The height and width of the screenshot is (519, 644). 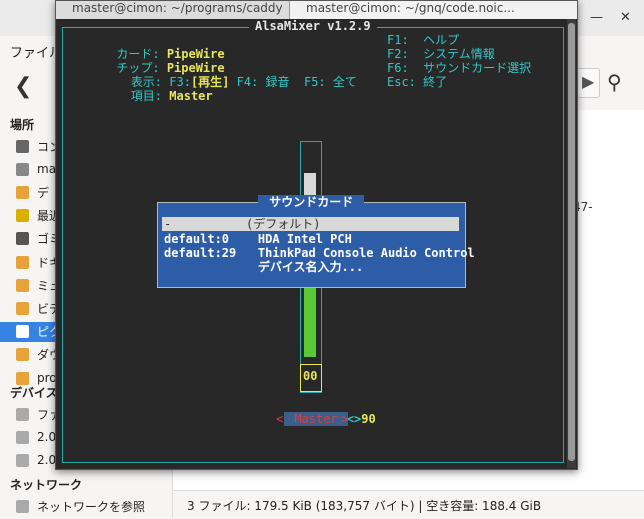 I want to click on network-icon, so click(x=22, y=506).